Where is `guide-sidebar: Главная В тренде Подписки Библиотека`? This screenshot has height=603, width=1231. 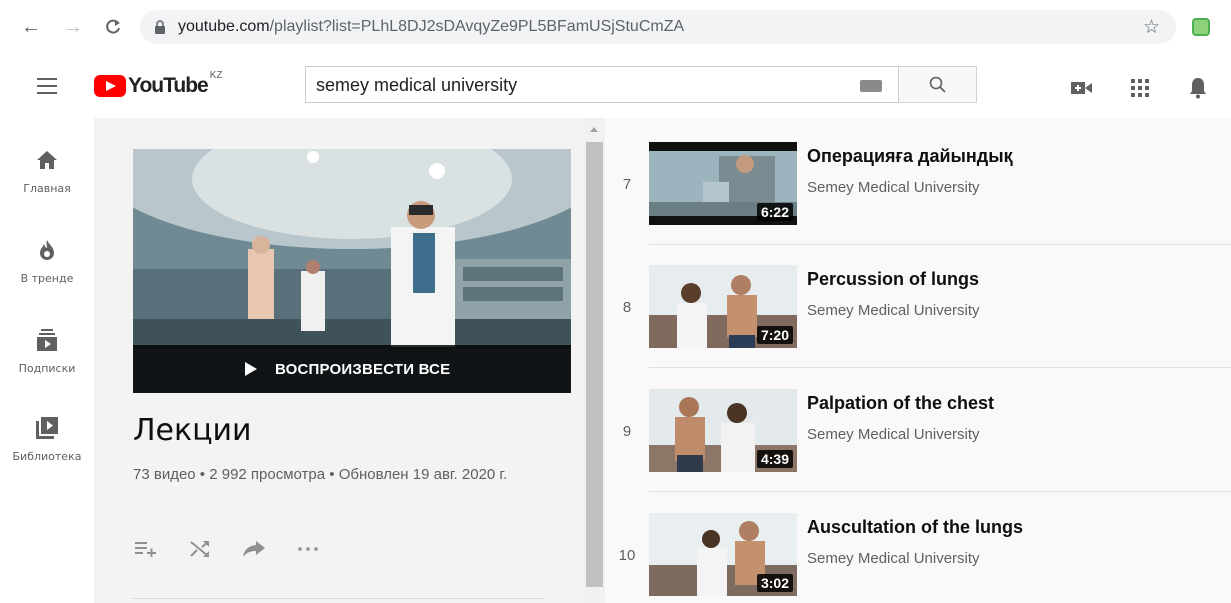
guide-sidebar: Главная В тренде Подписки Библиотека is located at coordinates (47, 360).